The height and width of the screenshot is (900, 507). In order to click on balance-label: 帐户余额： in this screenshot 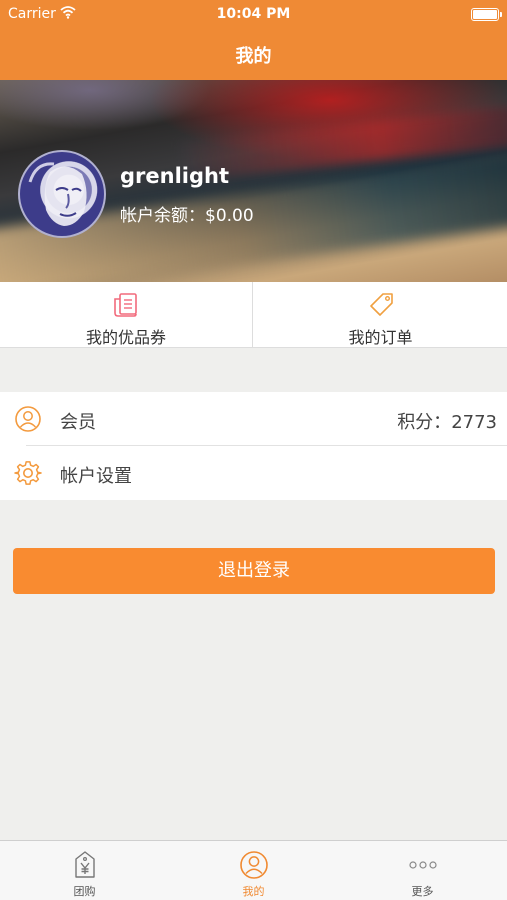, I will do `click(162, 216)`.